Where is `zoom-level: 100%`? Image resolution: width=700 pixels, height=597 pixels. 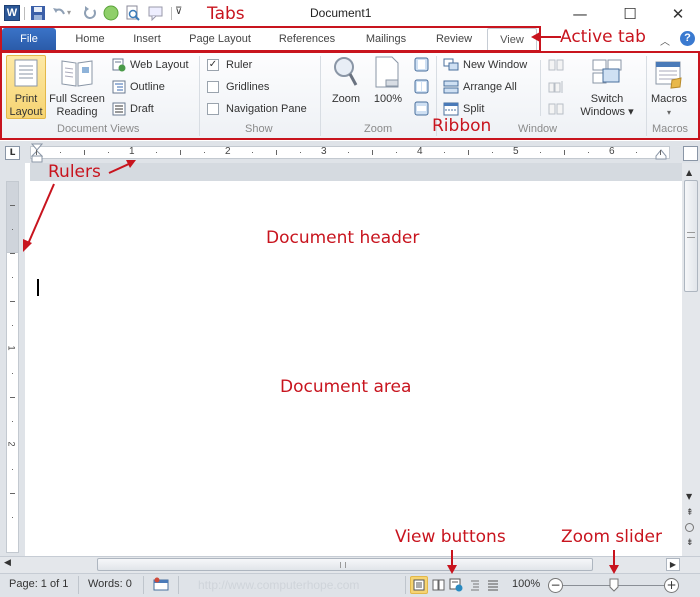 zoom-level: 100% is located at coordinates (526, 584).